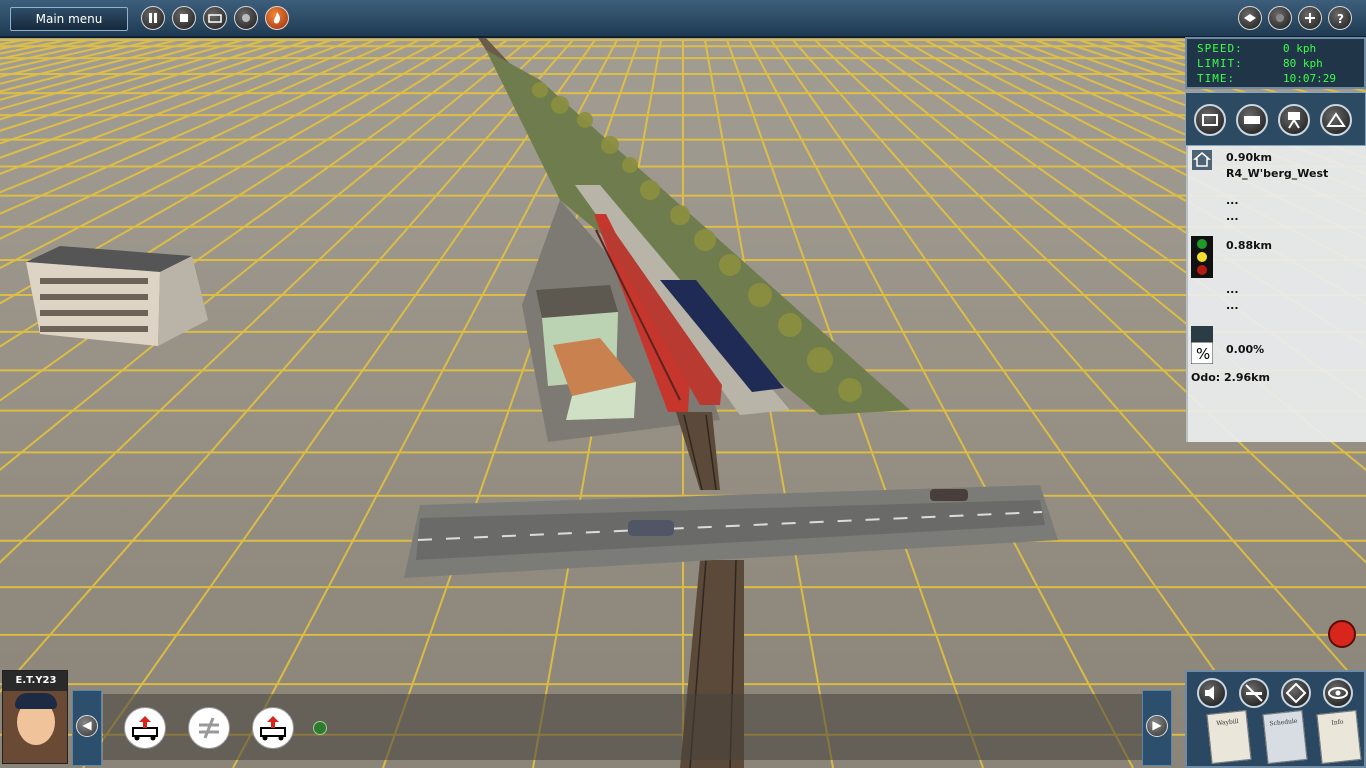 The image size is (1366, 768). Describe the element at coordinates (1283, 722) in the screenshot. I see `schedule-label: Schedule` at that location.